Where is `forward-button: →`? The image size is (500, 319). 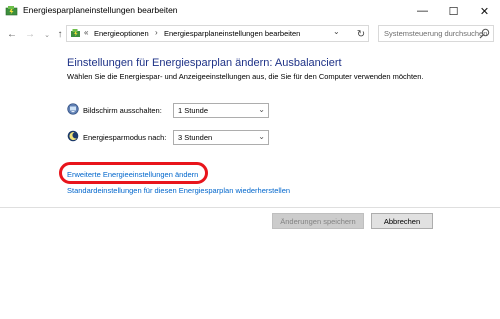
forward-button: → is located at coordinates (30, 34).